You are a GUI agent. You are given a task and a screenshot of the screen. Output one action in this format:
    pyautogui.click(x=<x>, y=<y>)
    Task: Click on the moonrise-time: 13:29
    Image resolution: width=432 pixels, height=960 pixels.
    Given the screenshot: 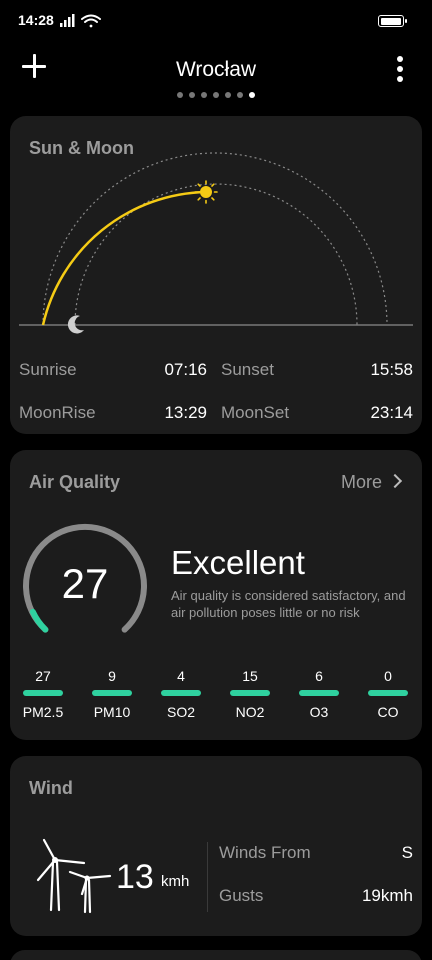 What is the action you would take?
    pyautogui.click(x=185, y=412)
    